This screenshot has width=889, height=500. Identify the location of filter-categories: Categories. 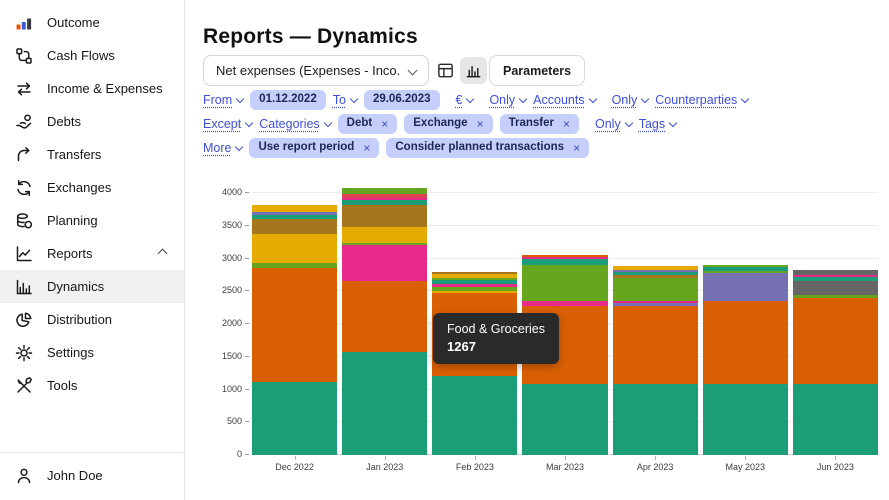
(295, 124).